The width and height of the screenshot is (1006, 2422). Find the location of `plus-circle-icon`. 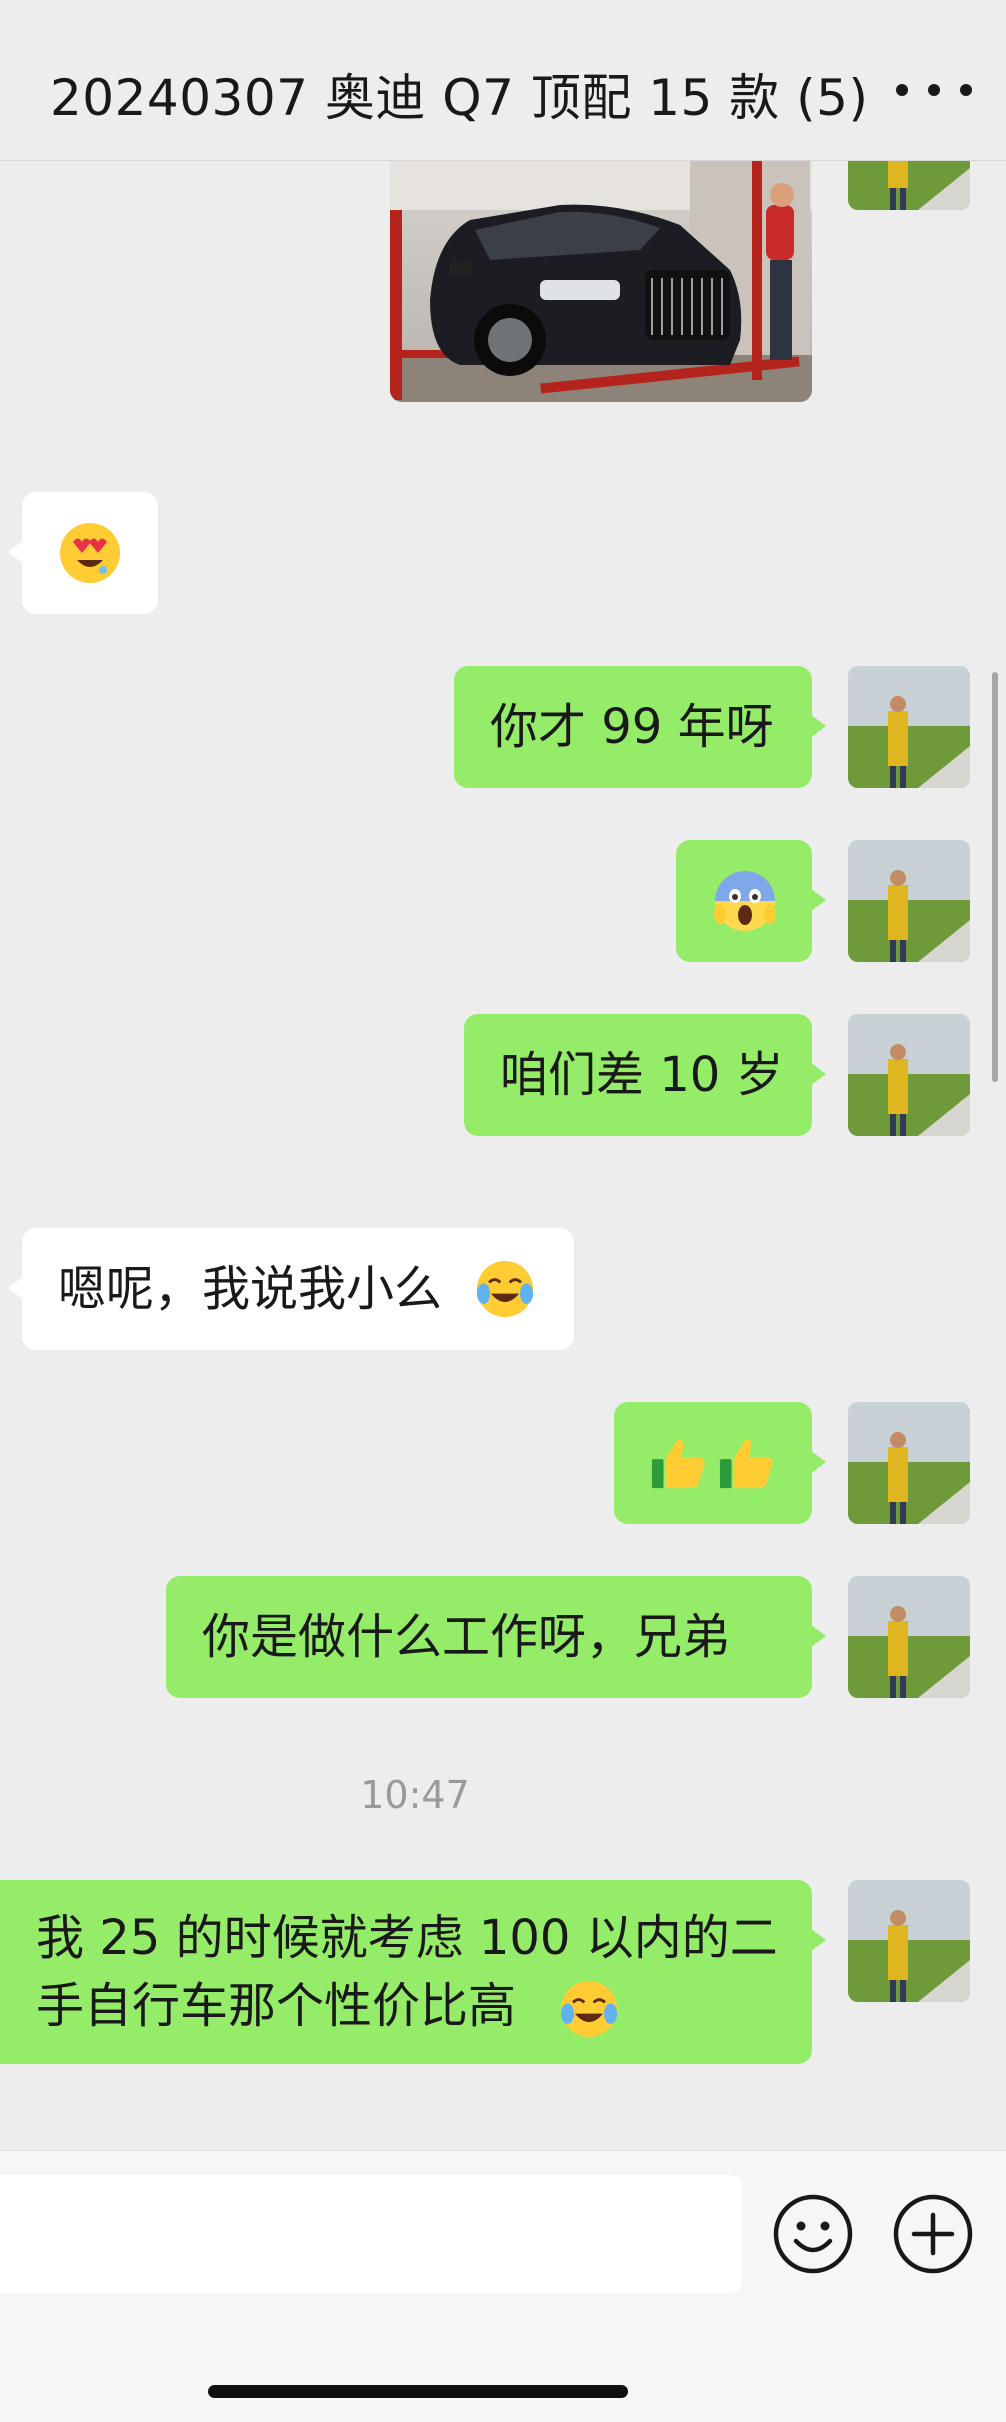

plus-circle-icon is located at coordinates (933, 2234).